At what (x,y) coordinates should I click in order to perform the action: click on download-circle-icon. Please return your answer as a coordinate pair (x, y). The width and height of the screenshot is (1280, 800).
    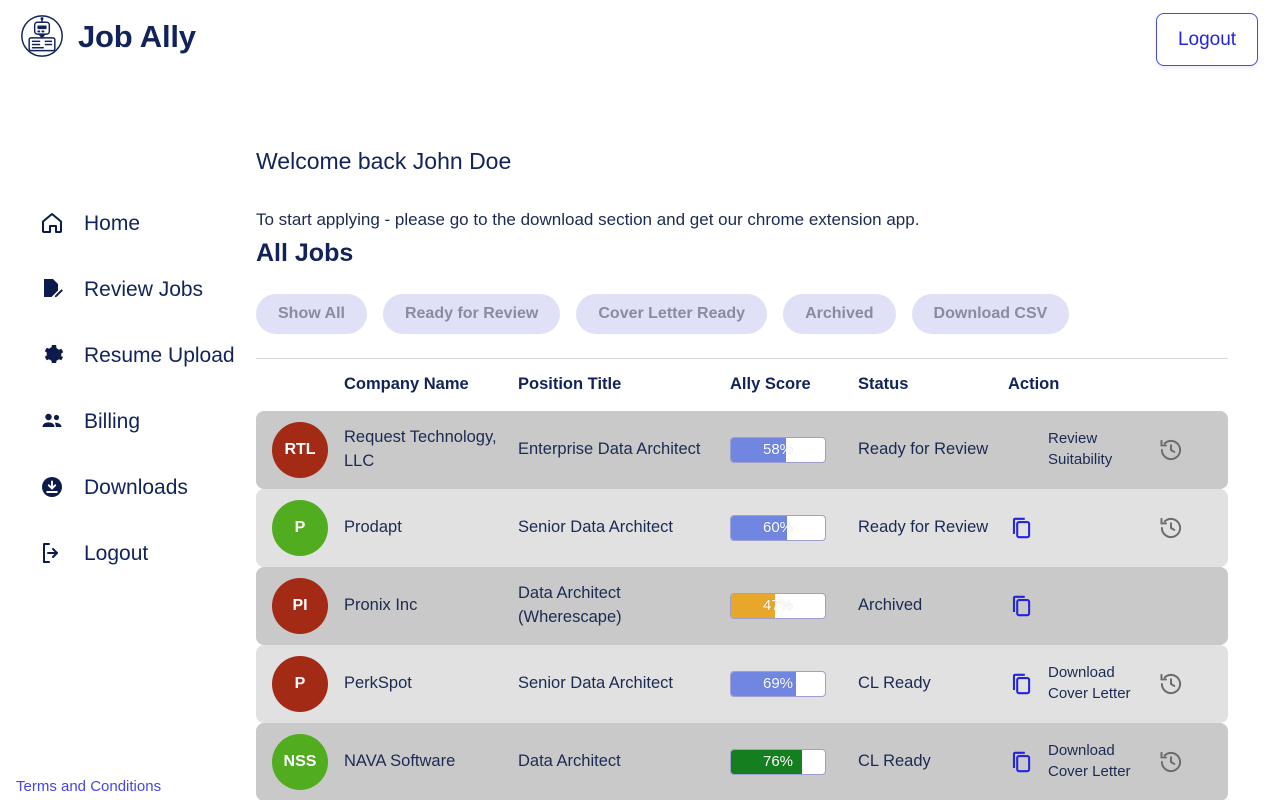
    Looking at the image, I should click on (52, 487).